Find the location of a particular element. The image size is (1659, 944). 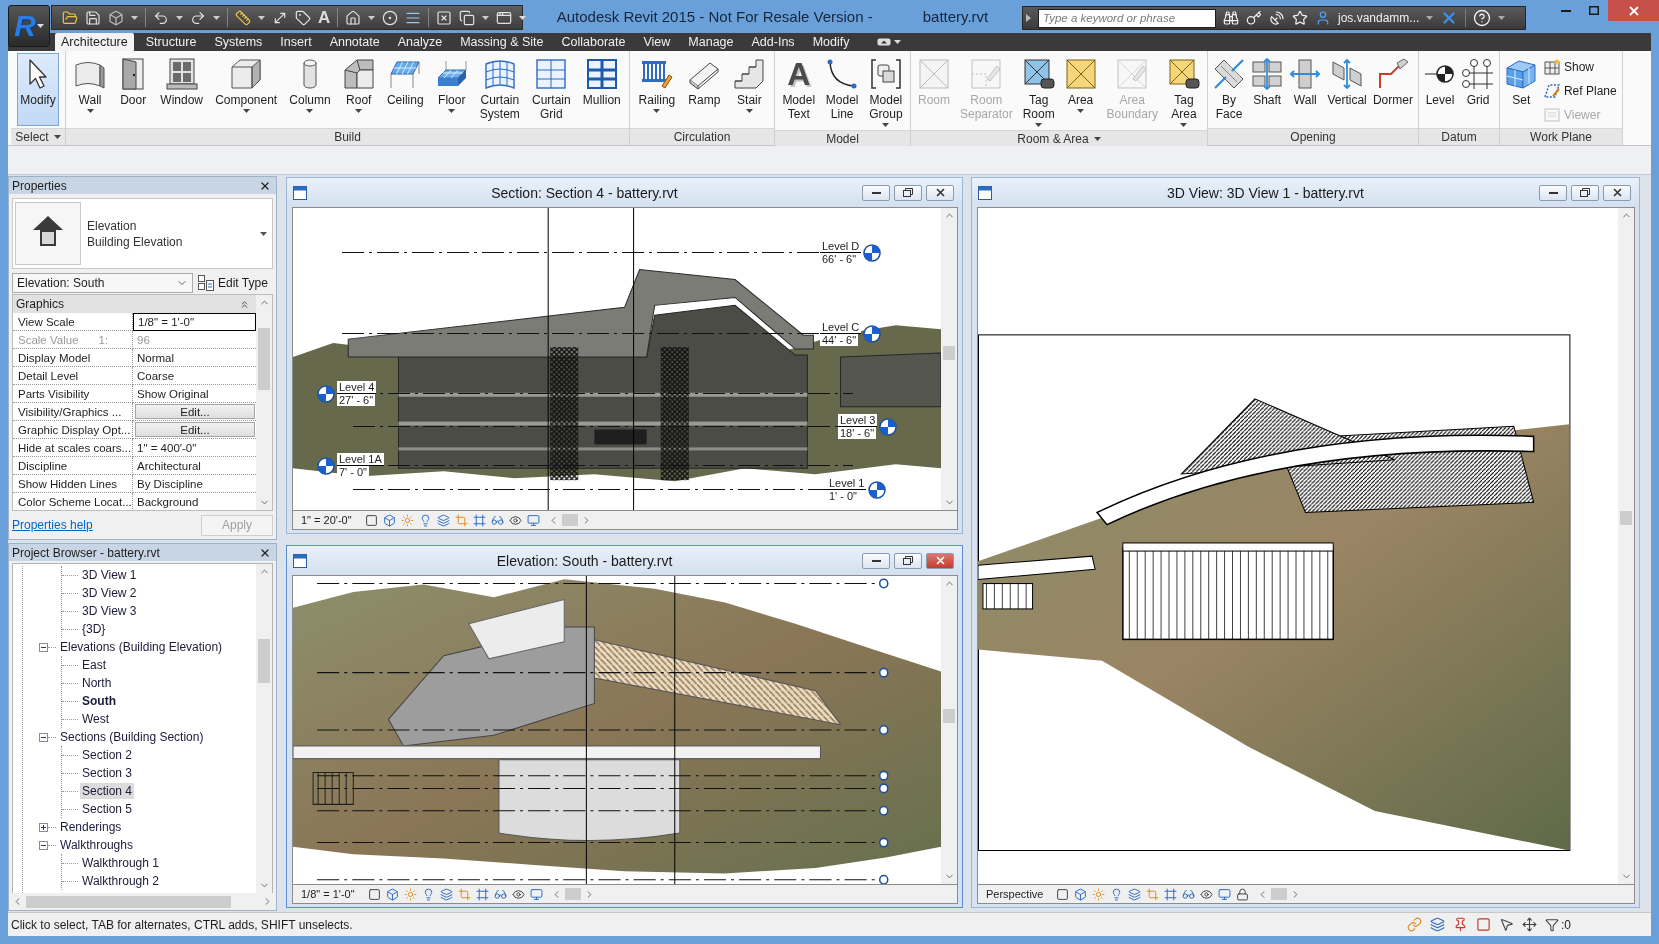

edit-type-button: Edit Type is located at coordinates (233, 282).